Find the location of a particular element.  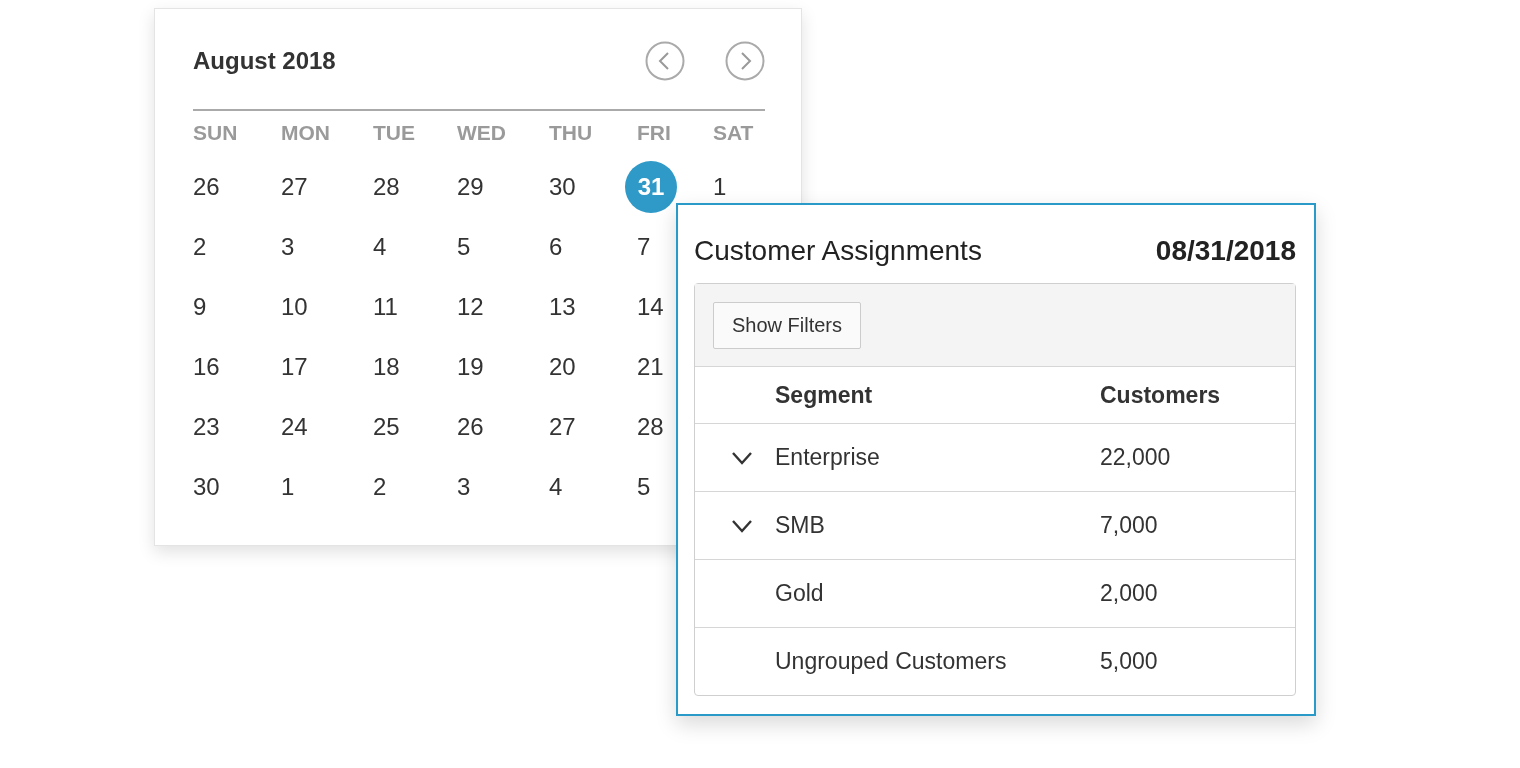

show-filters-button: Show Filters is located at coordinates (787, 325).